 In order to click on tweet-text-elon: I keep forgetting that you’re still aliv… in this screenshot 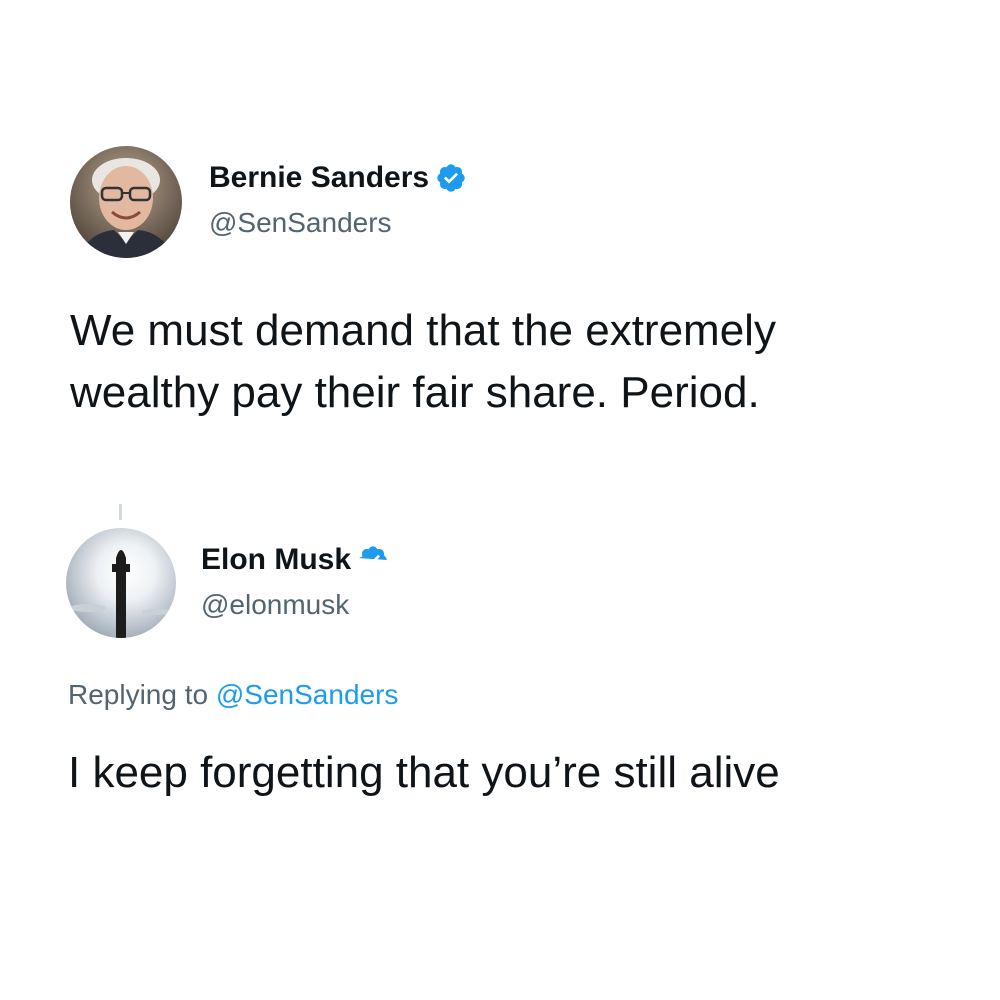, I will do `click(508, 773)`.